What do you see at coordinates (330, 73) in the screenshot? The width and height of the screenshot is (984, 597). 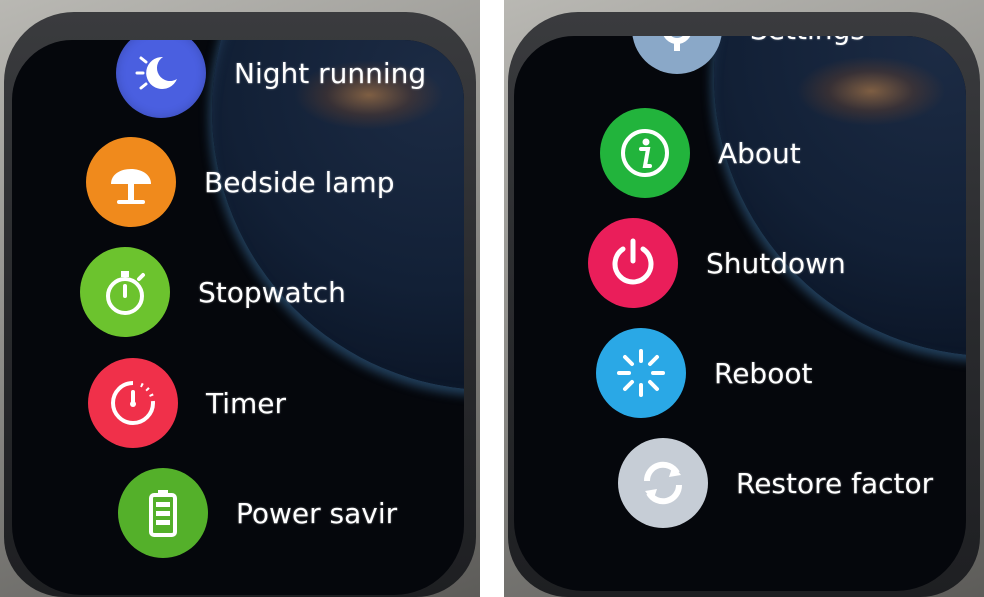 I see `menu-item-label: Night running` at bounding box center [330, 73].